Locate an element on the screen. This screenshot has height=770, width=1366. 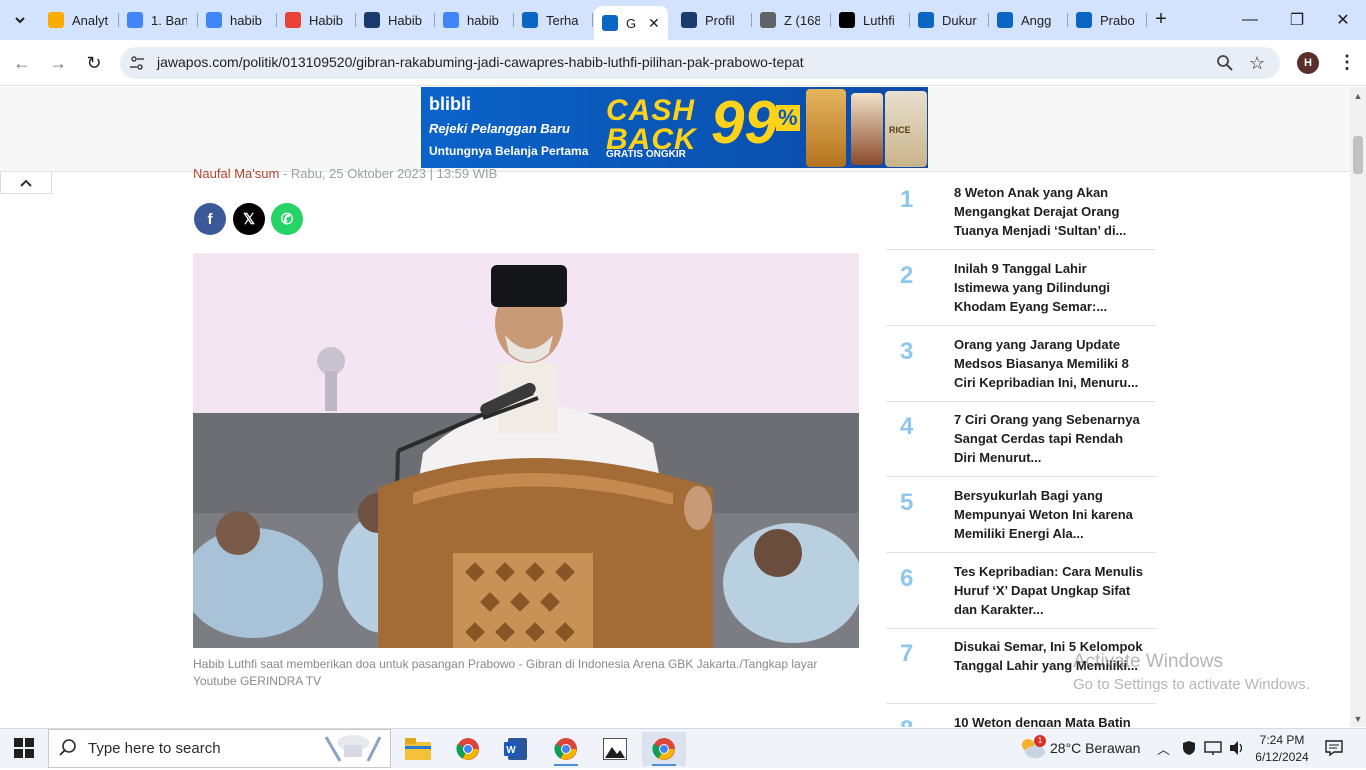
trending-rank: 6 is located at coordinates (907, 578).